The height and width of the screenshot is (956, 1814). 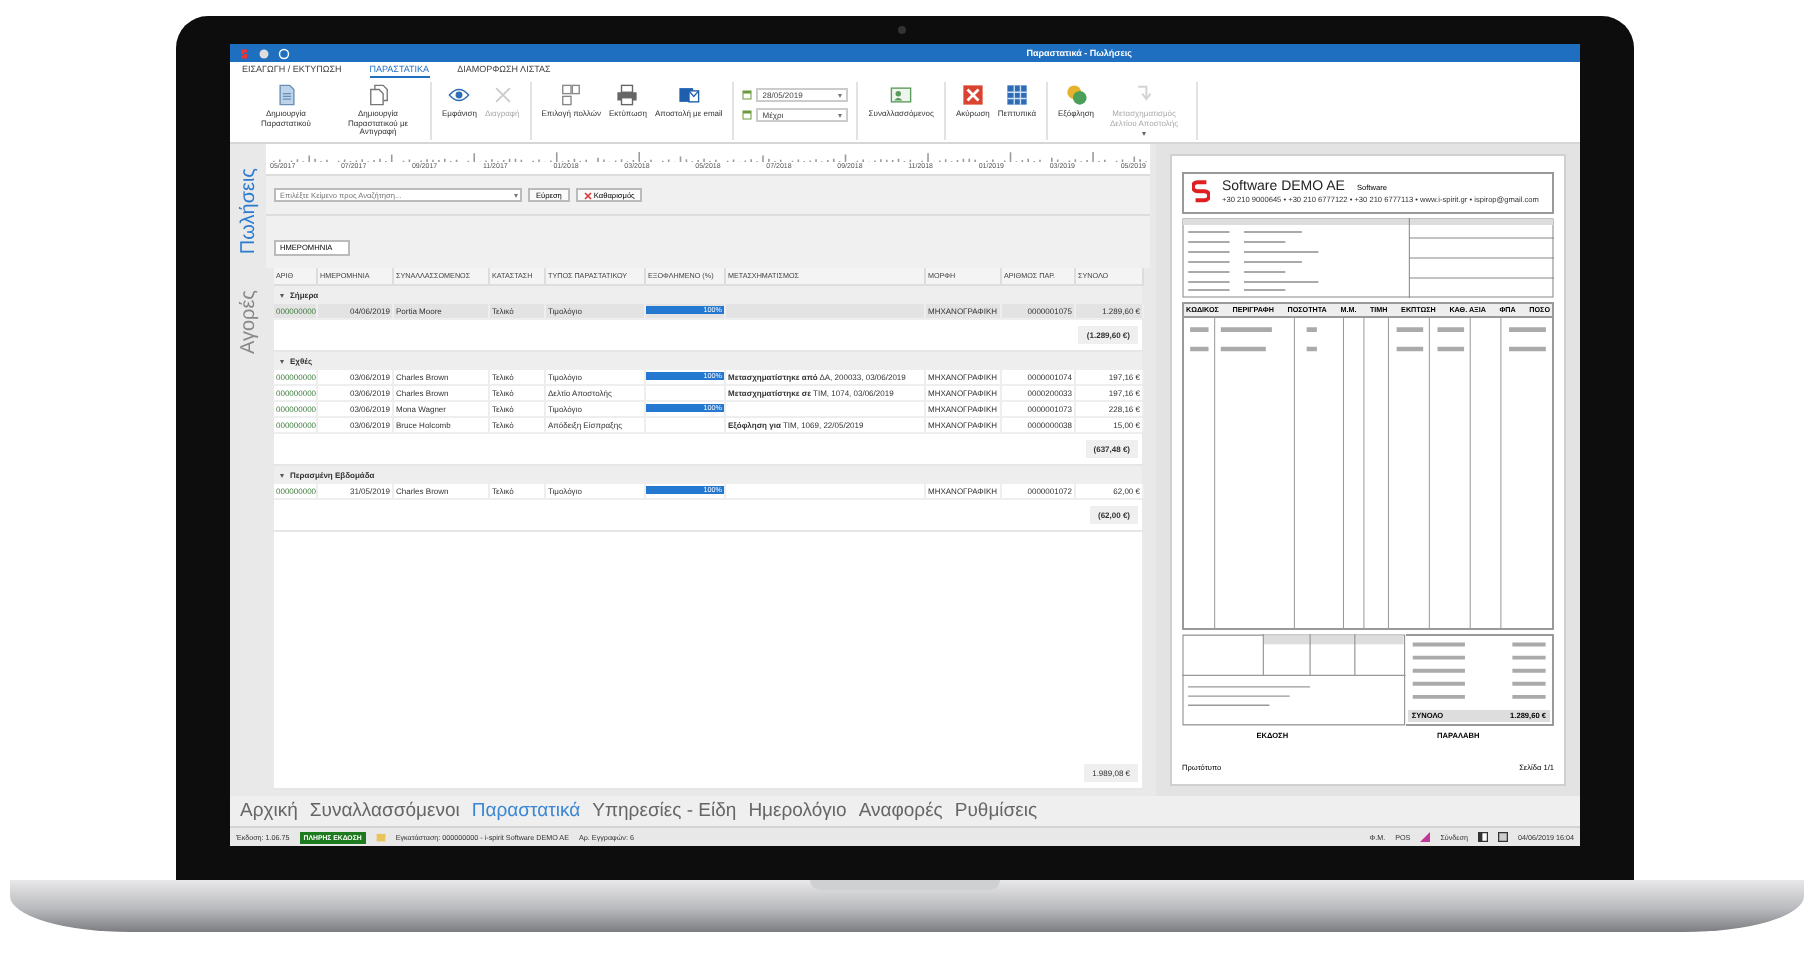 I want to click on signal-icon, so click(x=1425, y=837).